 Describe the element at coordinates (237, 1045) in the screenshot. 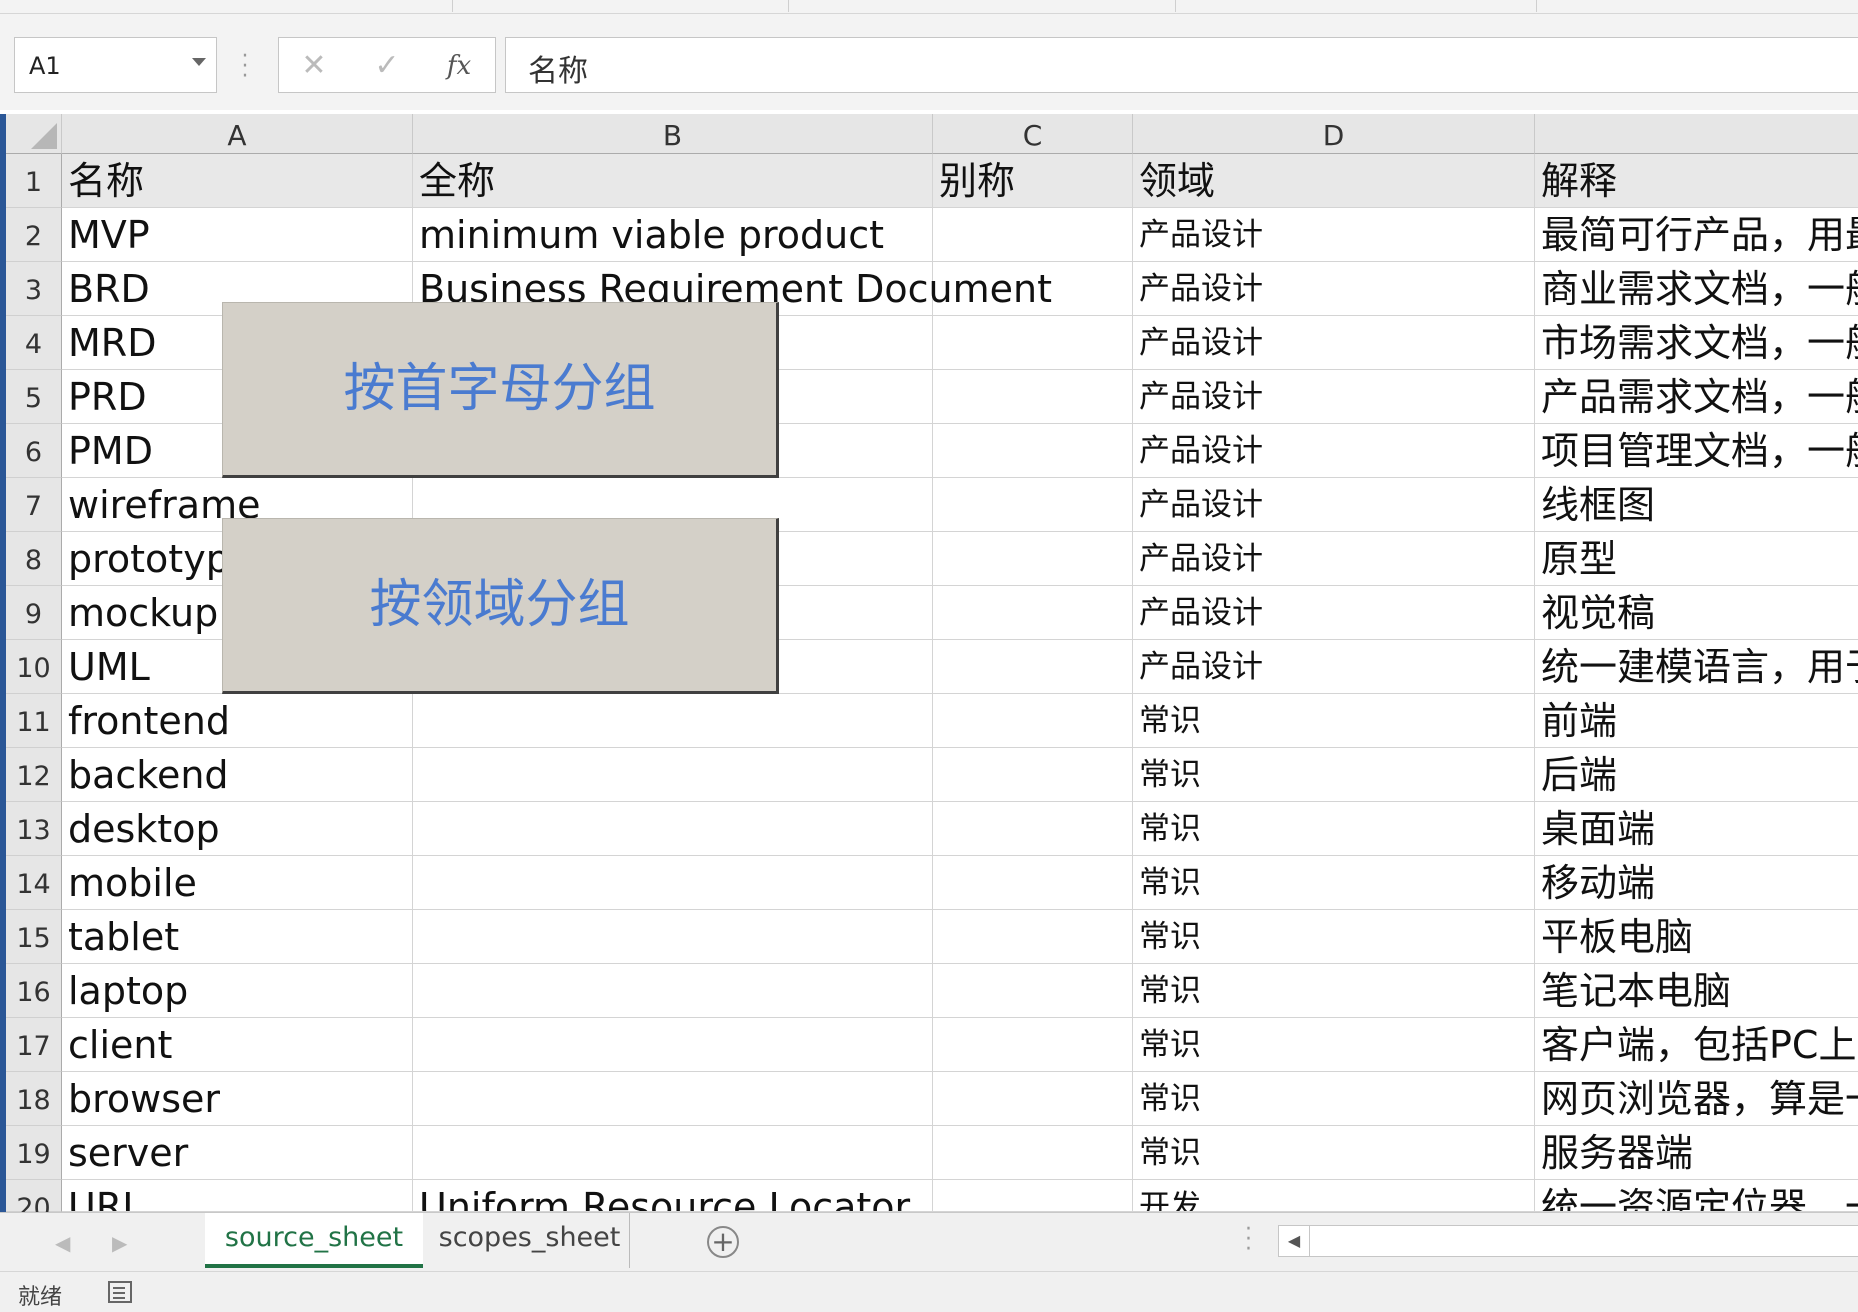

I see `cell-a: client` at that location.